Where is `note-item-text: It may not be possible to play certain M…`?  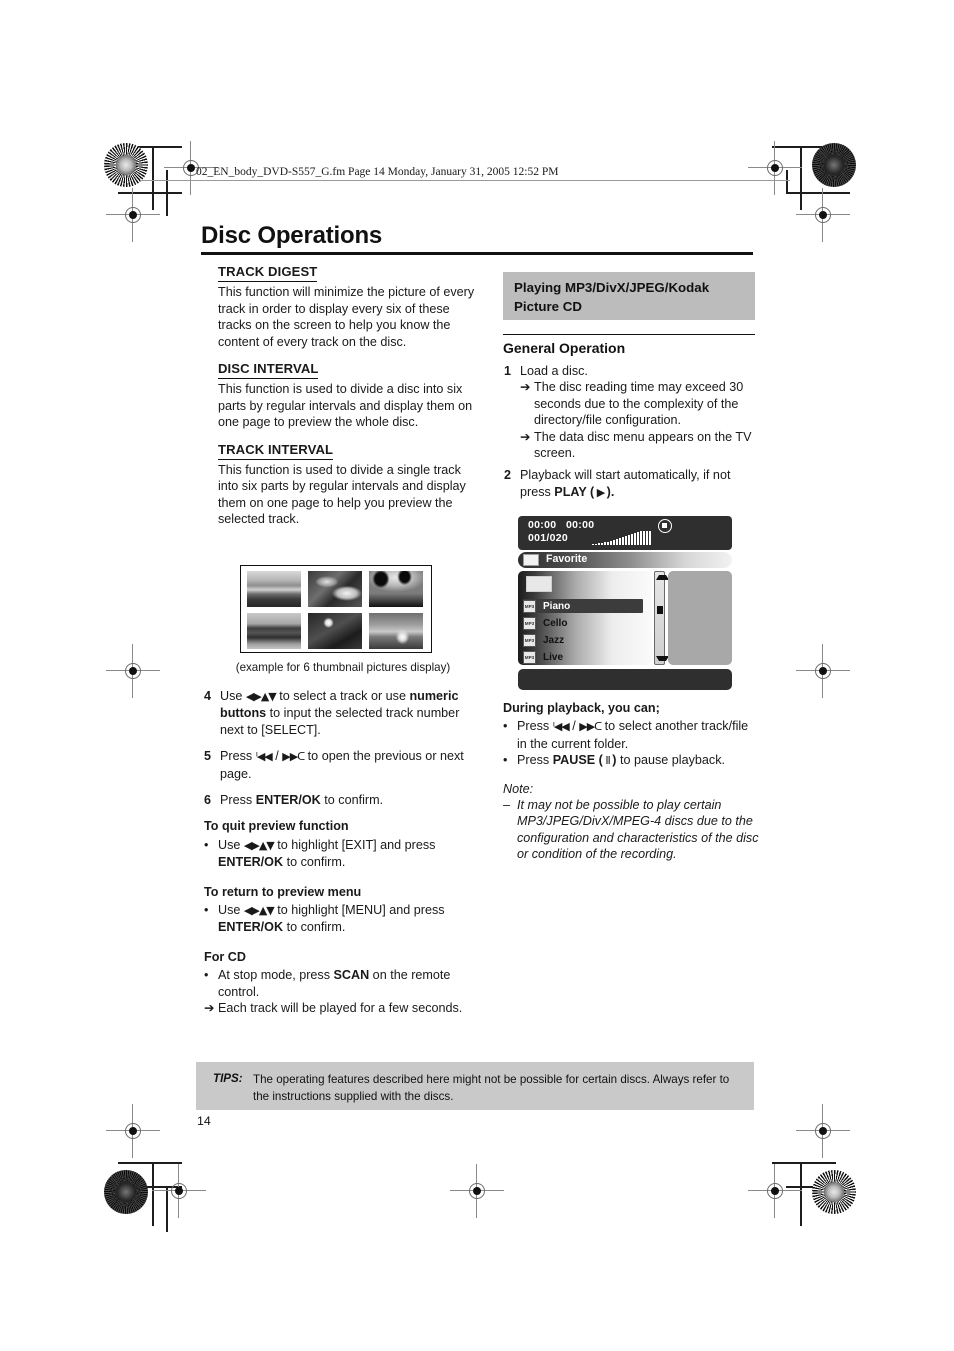 note-item-text: It may not be possible to play certain M… is located at coordinates (638, 830).